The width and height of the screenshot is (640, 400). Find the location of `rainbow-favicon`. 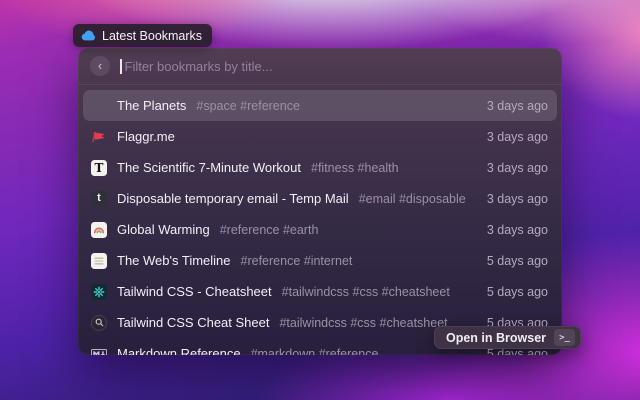

rainbow-favicon is located at coordinates (99, 229).